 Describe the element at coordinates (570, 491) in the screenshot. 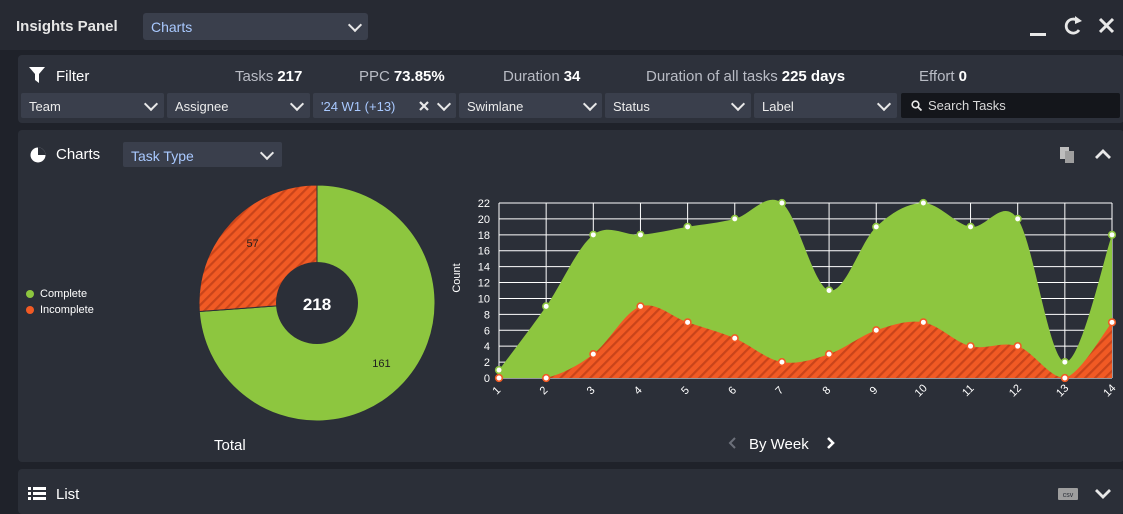

I see `list-panel` at that location.